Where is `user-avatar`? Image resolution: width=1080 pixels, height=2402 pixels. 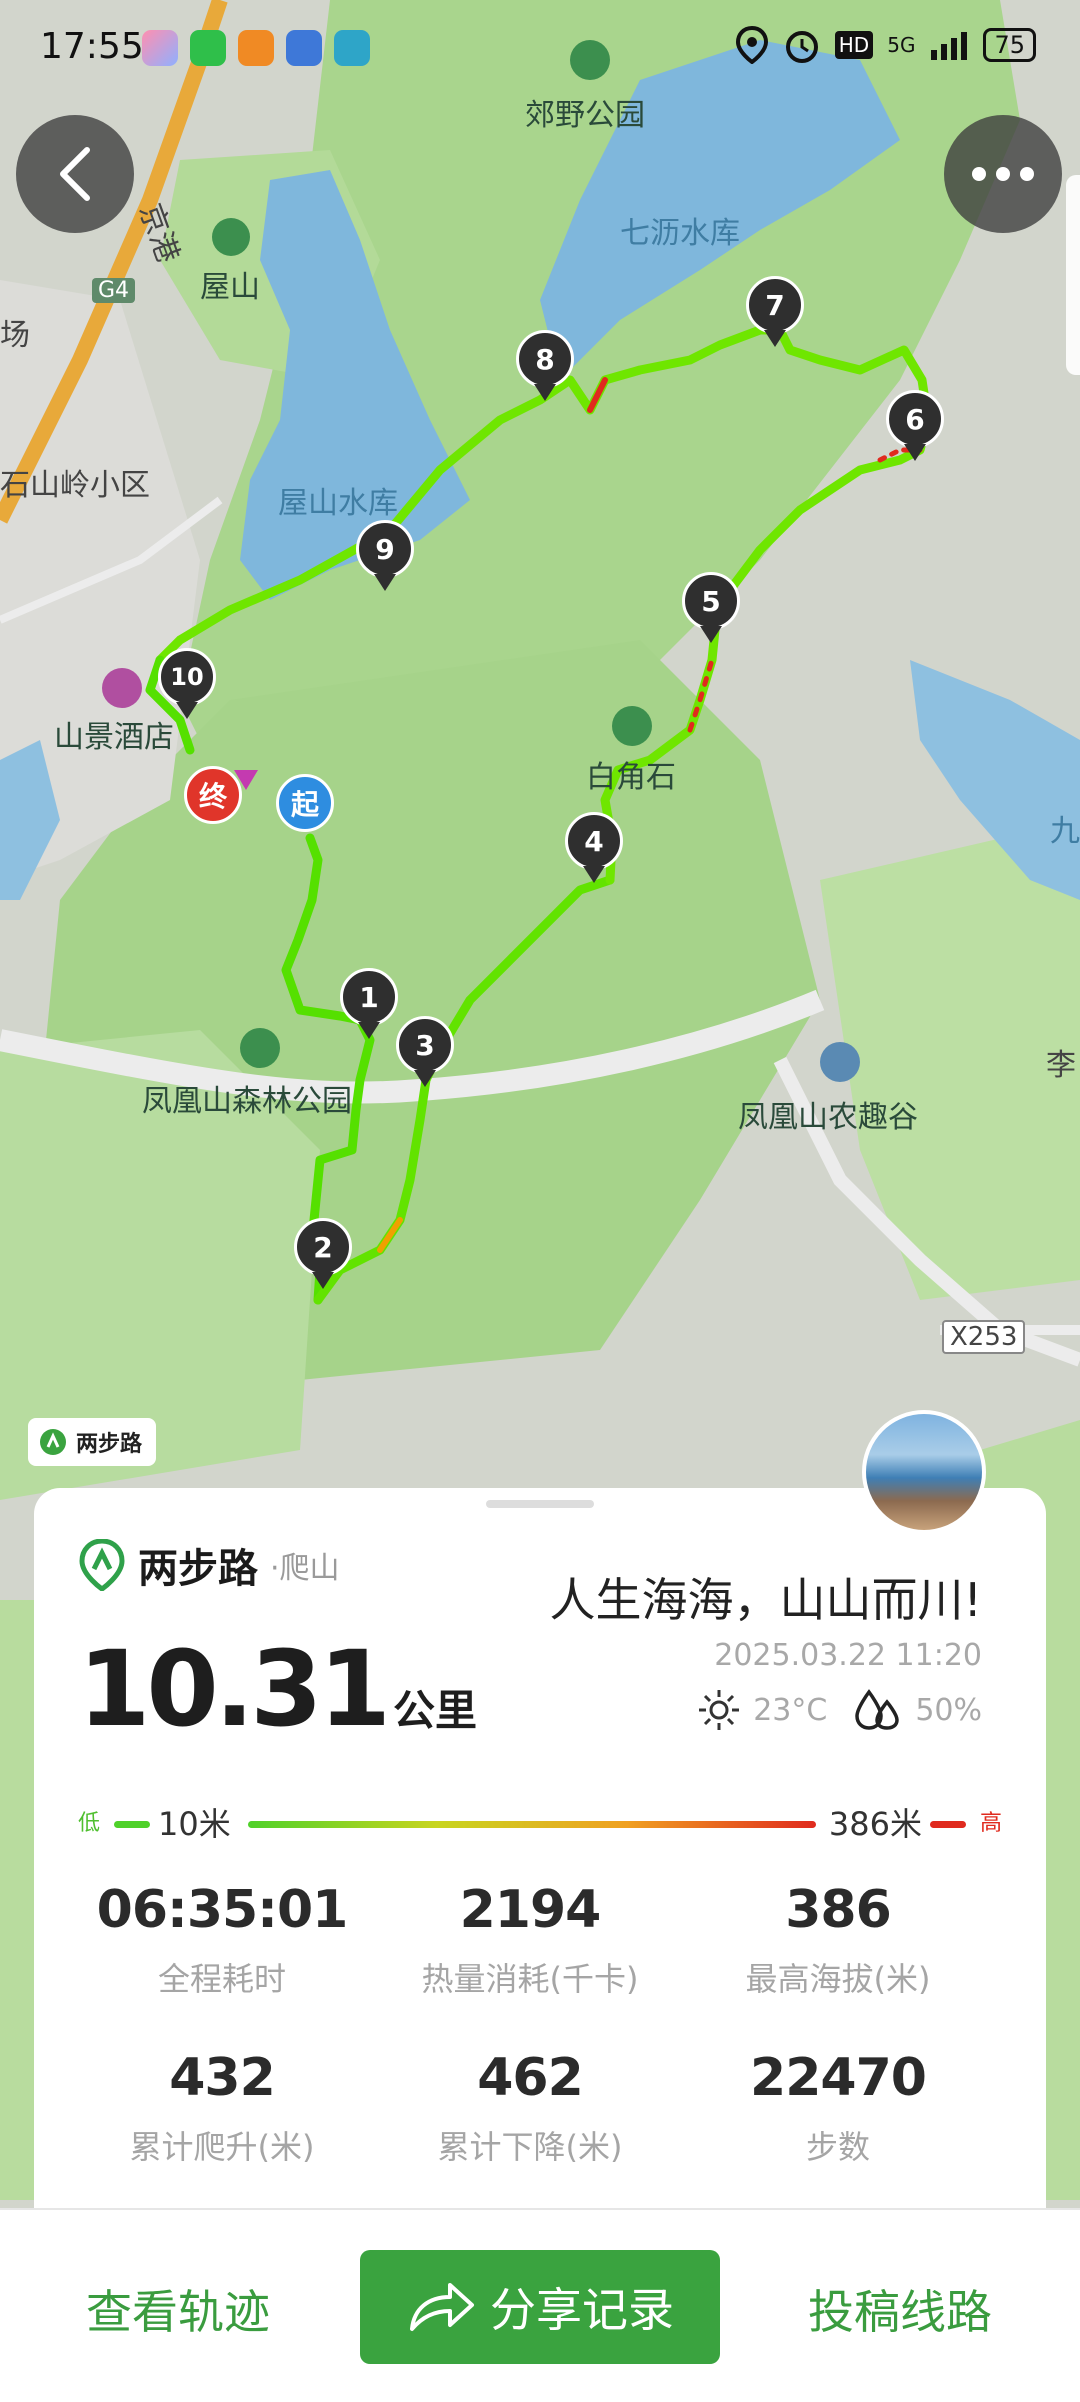
user-avatar is located at coordinates (924, 1472).